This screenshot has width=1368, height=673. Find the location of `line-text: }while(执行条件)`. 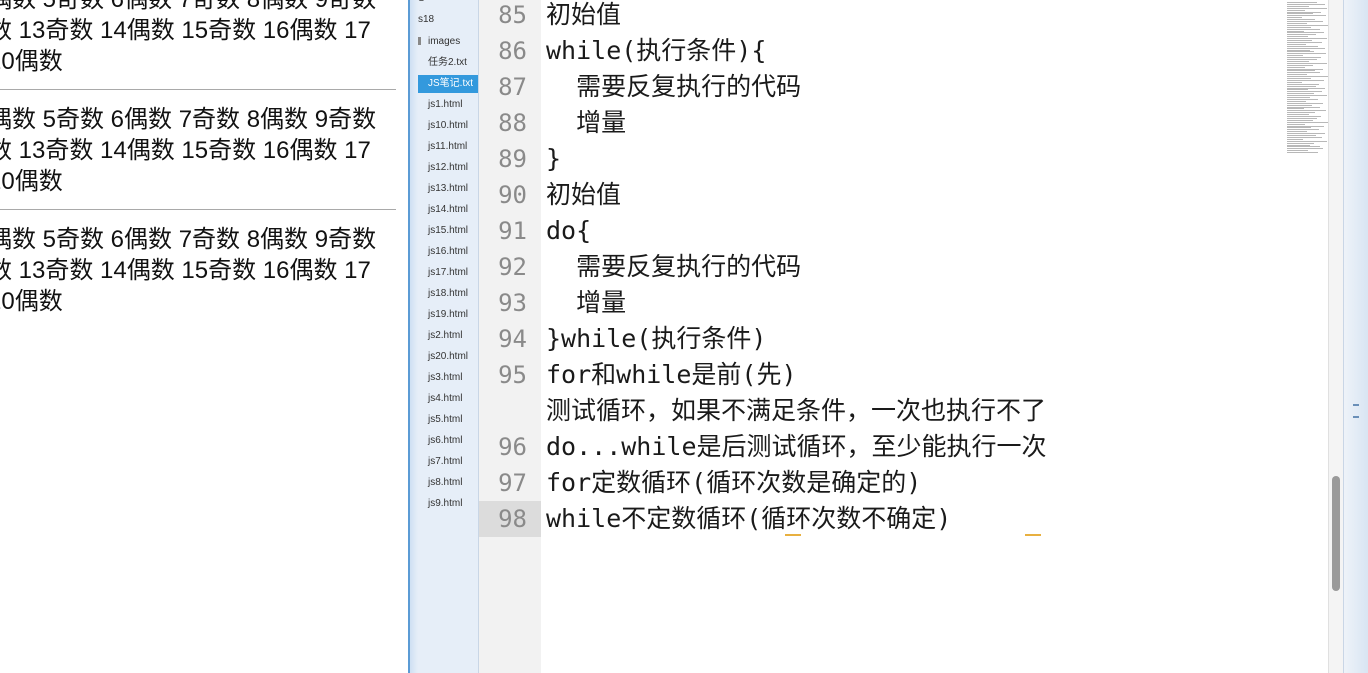

line-text: }while(执行条件) is located at coordinates (656, 338).